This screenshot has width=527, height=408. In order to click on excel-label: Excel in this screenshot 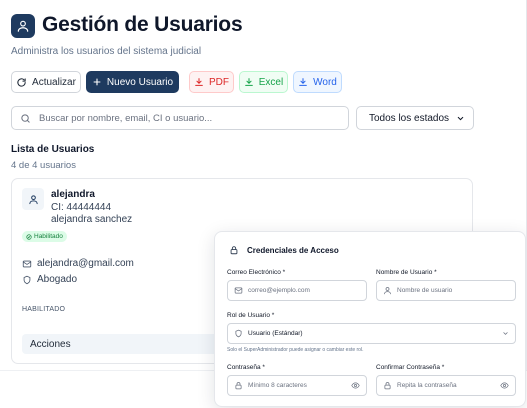, I will do `click(271, 82)`.